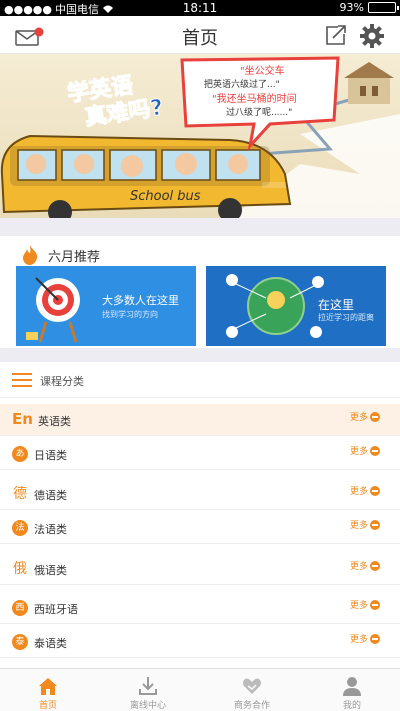  Describe the element at coordinates (200, 608) in the screenshot. I see `category-row-spanish: 西 西班牙语 更多` at that location.